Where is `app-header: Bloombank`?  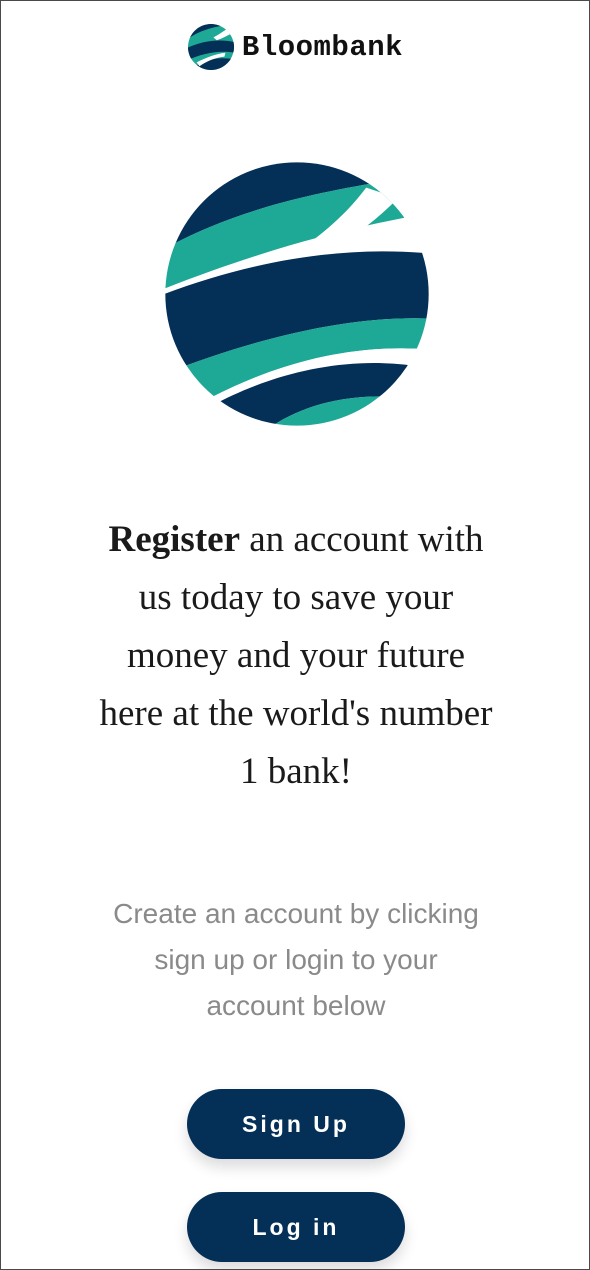
app-header: Bloombank is located at coordinates (295, 47).